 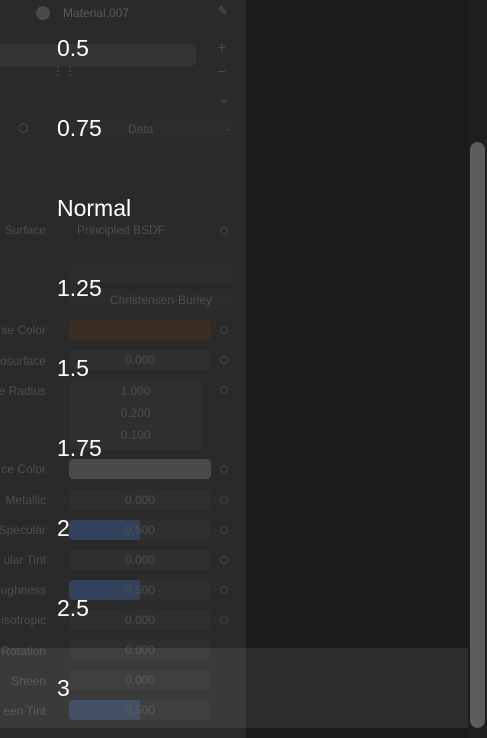 I want to click on speed-option-1-75: 1.75, so click(x=234, y=448).